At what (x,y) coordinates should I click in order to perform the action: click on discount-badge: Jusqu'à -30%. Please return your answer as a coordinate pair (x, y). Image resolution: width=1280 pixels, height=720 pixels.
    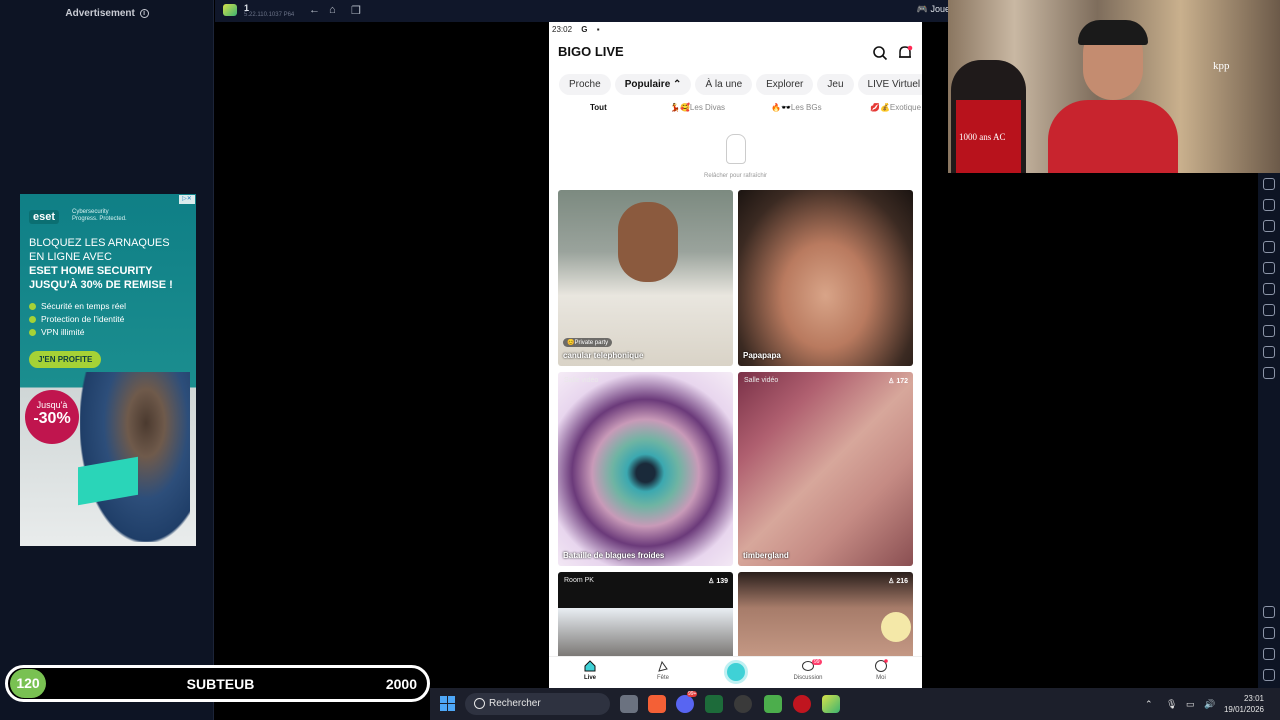
    Looking at the image, I should click on (52, 417).